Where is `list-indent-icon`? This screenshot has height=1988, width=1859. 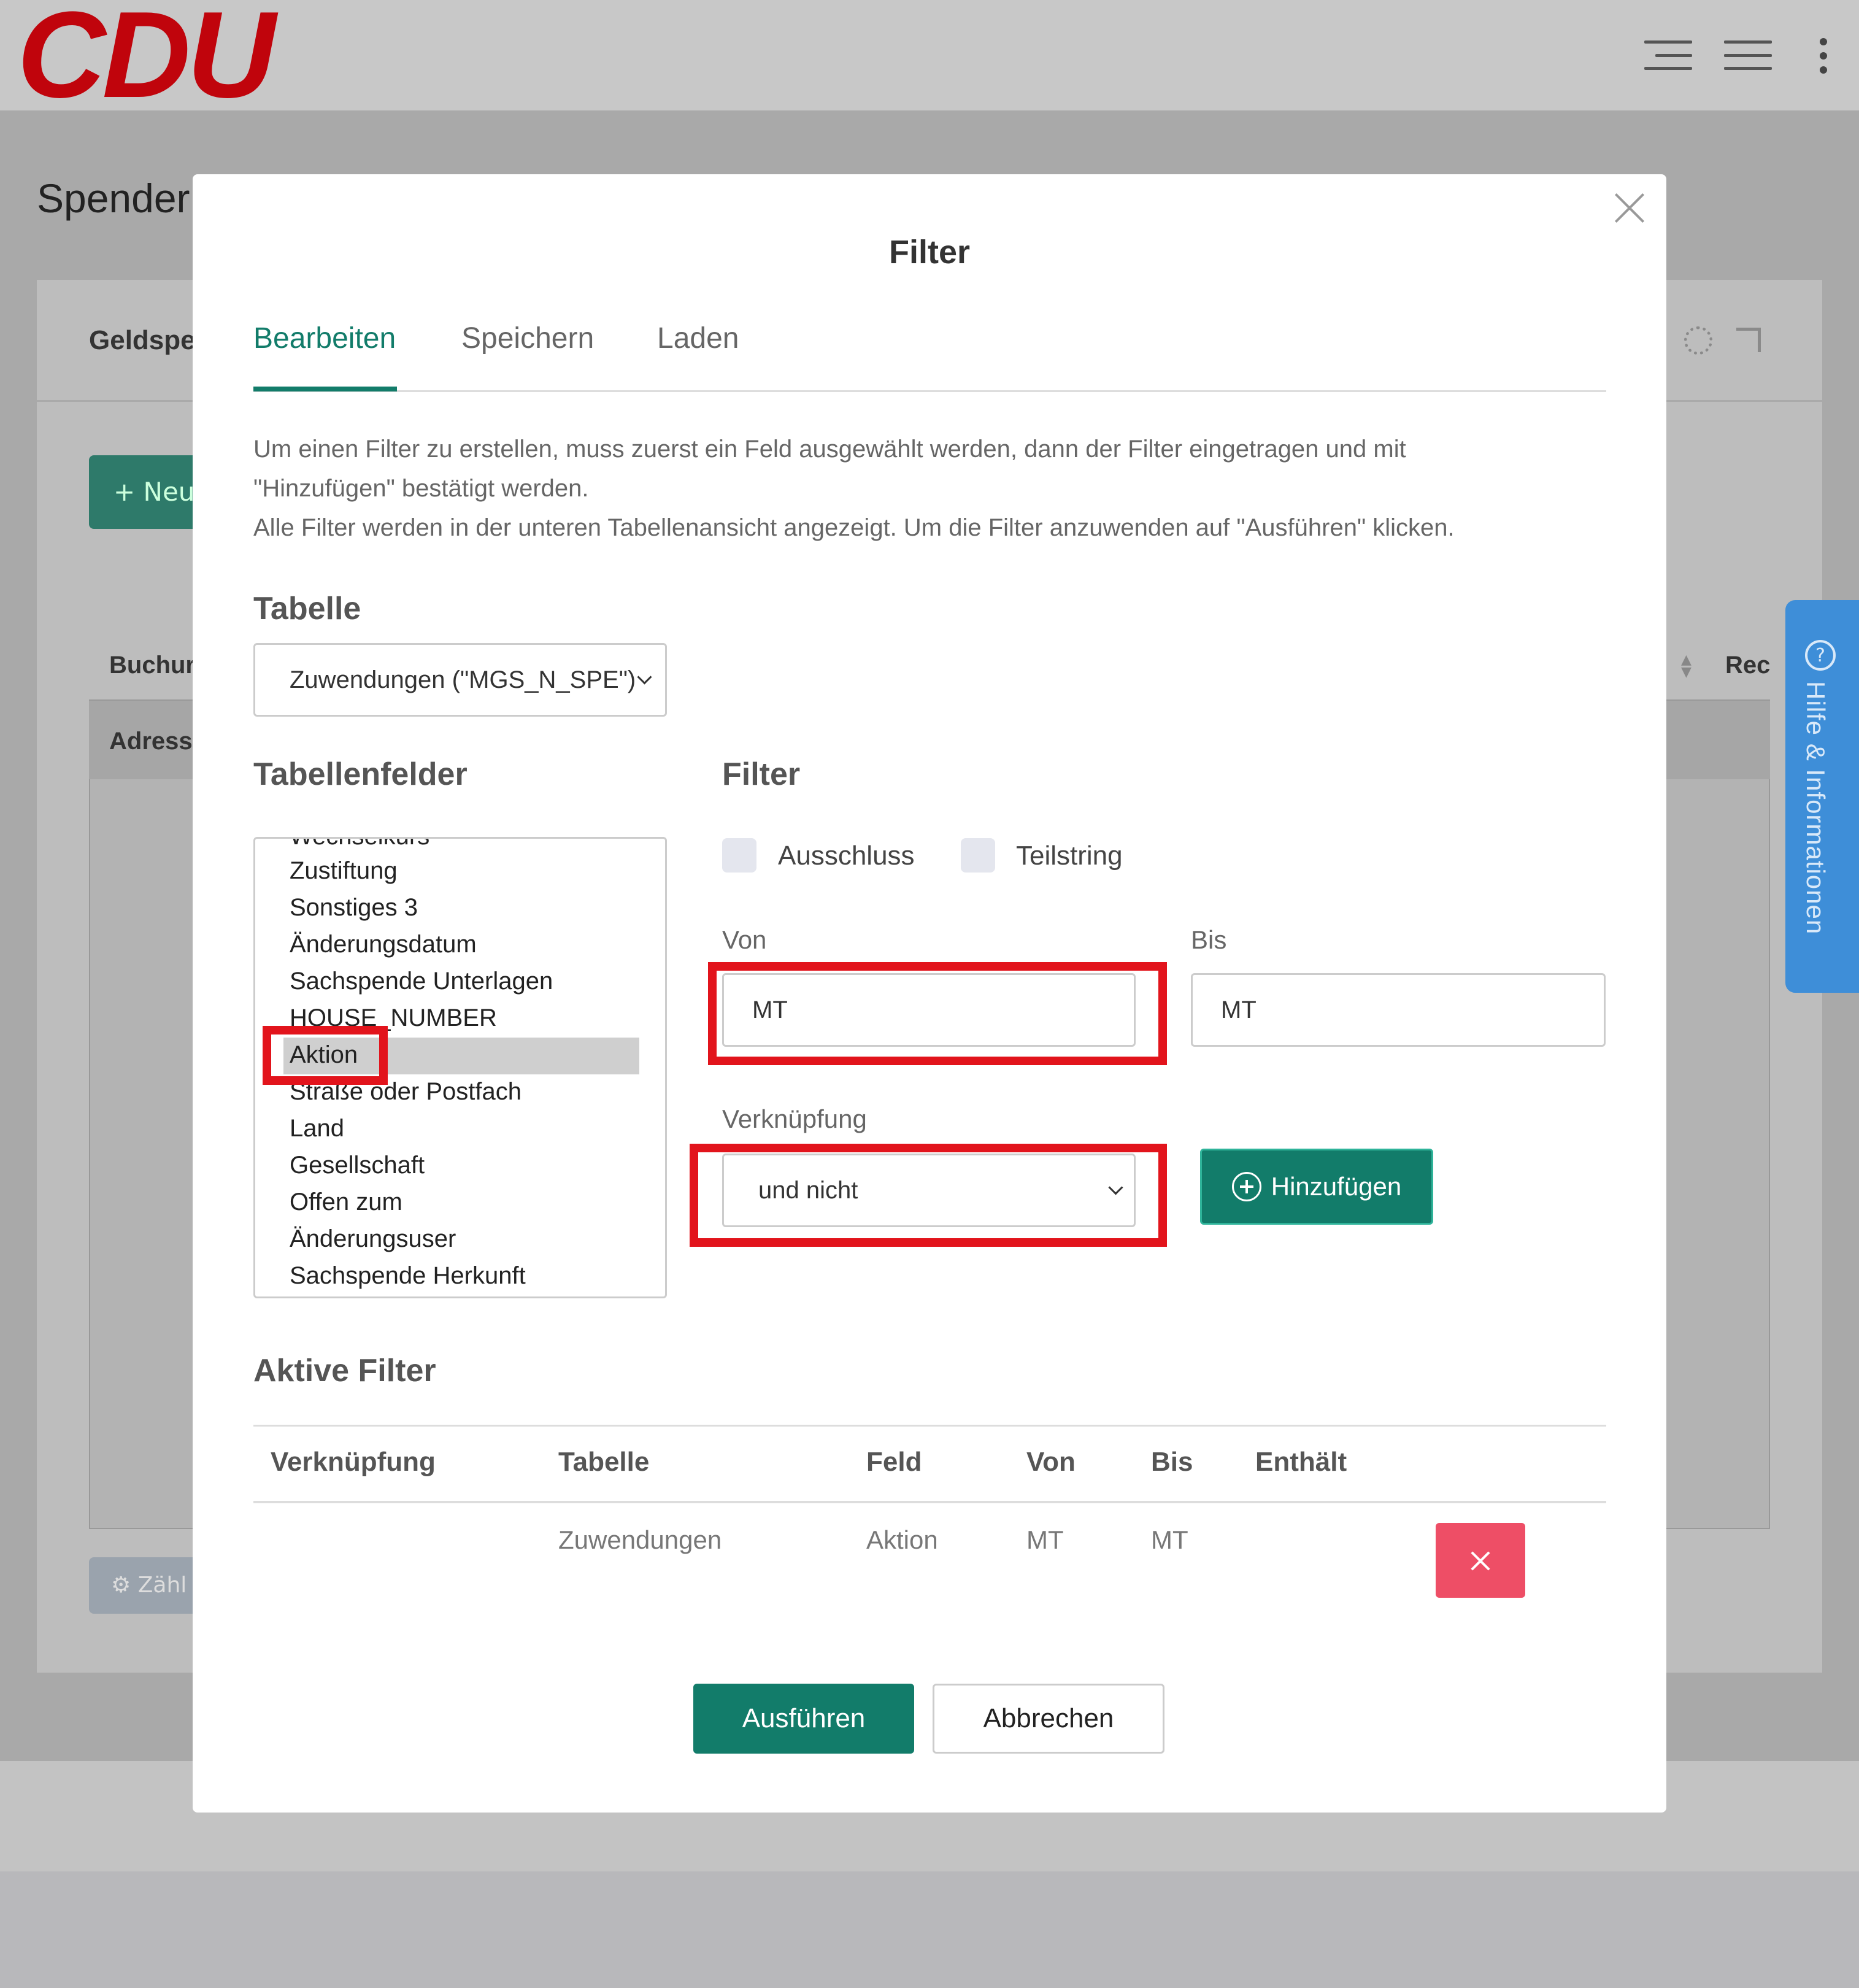
list-indent-icon is located at coordinates (1668, 55).